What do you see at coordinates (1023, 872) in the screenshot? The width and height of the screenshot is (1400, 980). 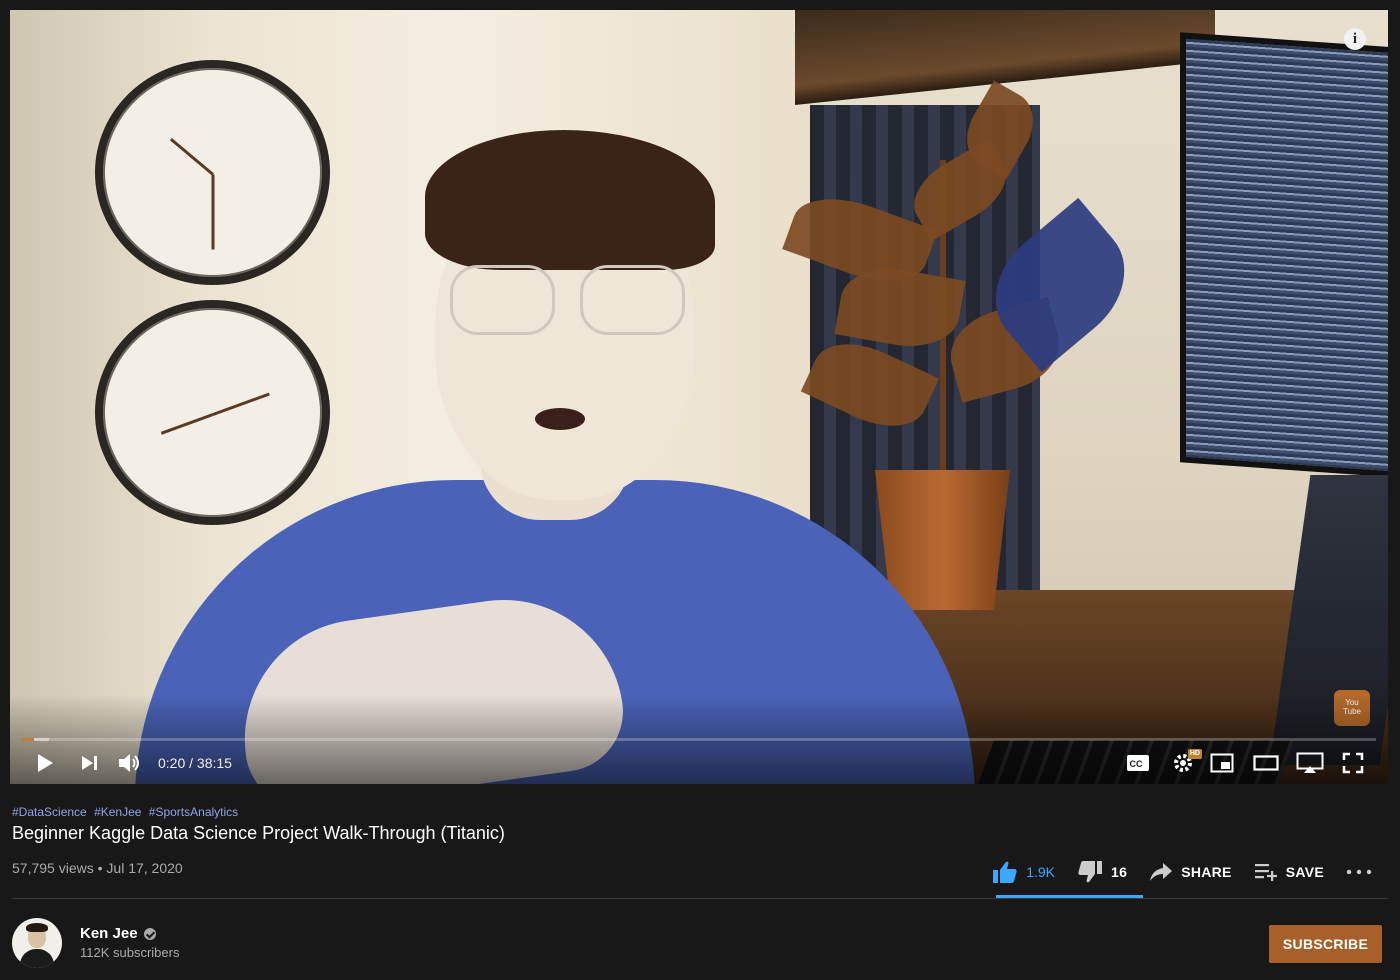 I see `like-button: 1.9K` at bounding box center [1023, 872].